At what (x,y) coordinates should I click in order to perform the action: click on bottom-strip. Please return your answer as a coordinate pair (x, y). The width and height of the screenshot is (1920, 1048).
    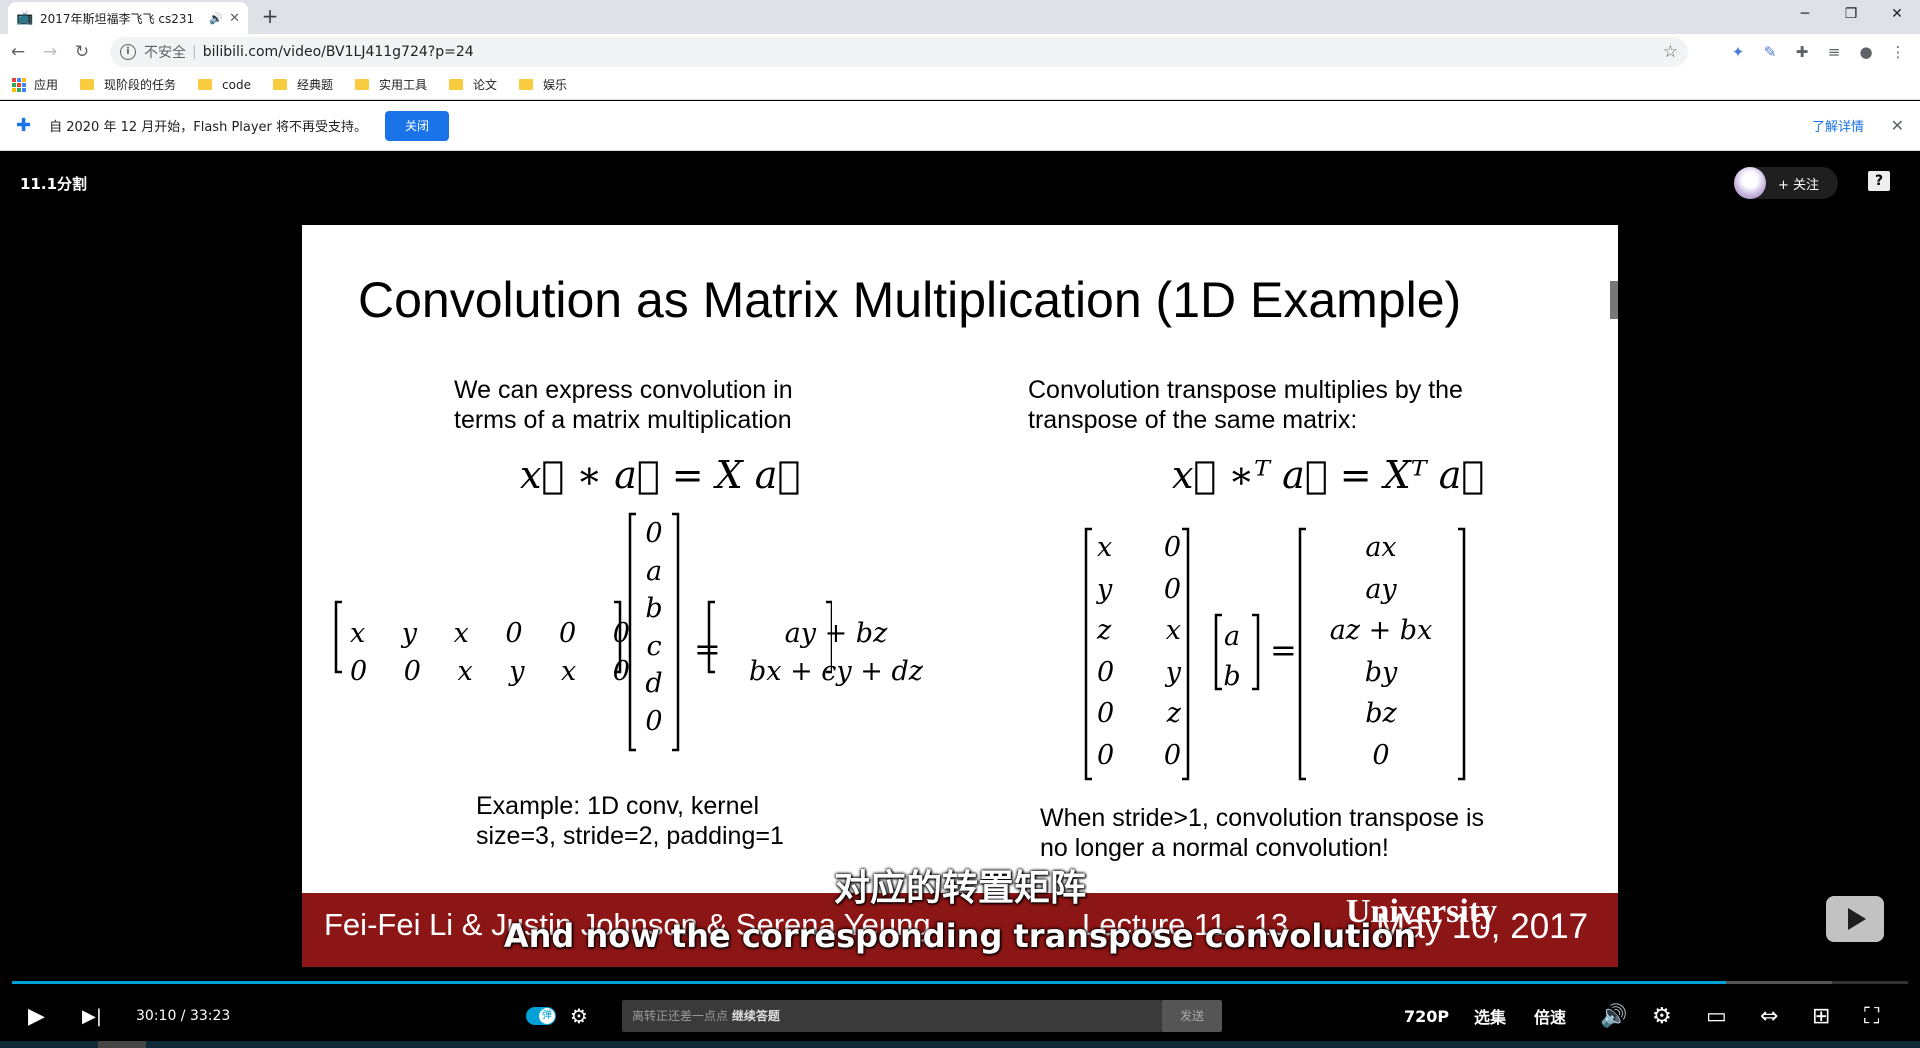
    Looking at the image, I should click on (960, 1044).